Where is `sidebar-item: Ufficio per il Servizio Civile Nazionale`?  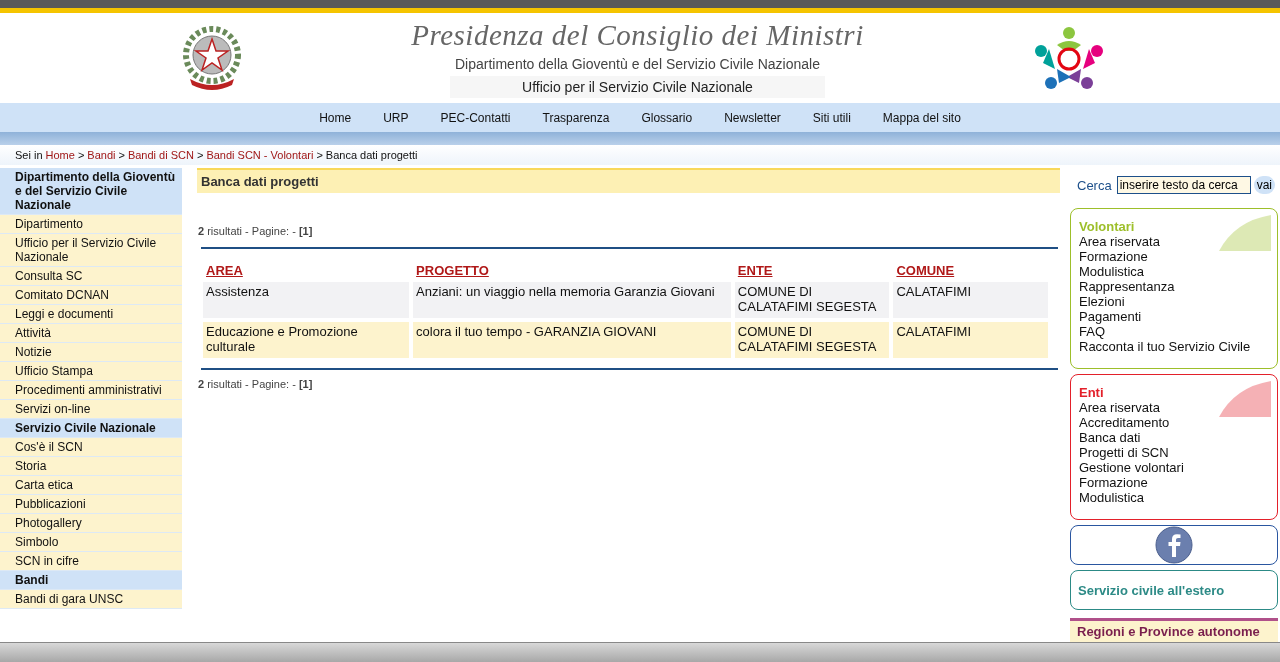
sidebar-item: Ufficio per il Servizio Civile Nazionale is located at coordinates (91, 250).